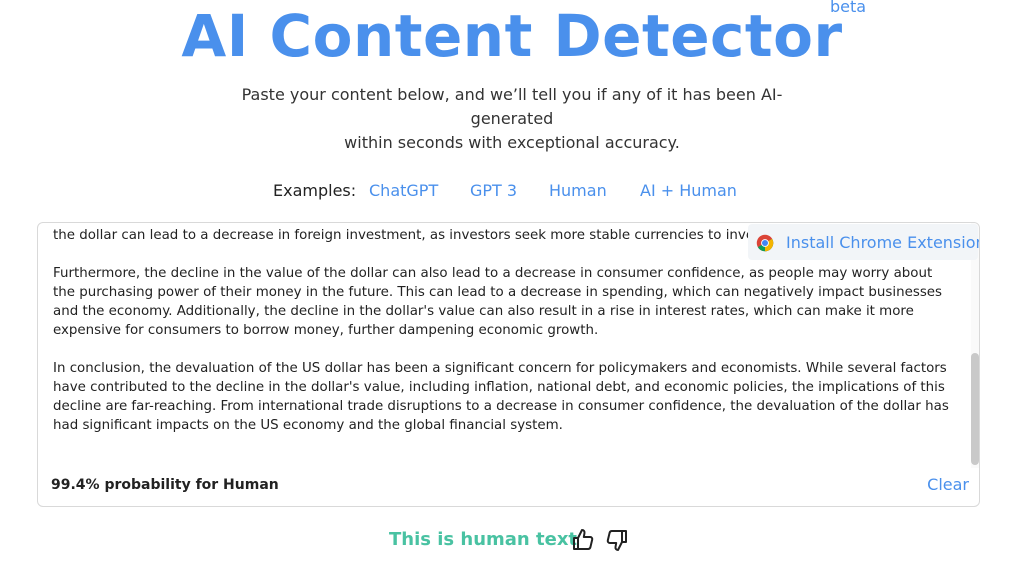 Image resolution: width=1024 pixels, height=573 pixels. What do you see at coordinates (315, 190) in the screenshot?
I see `examples-label: Examples:` at bounding box center [315, 190].